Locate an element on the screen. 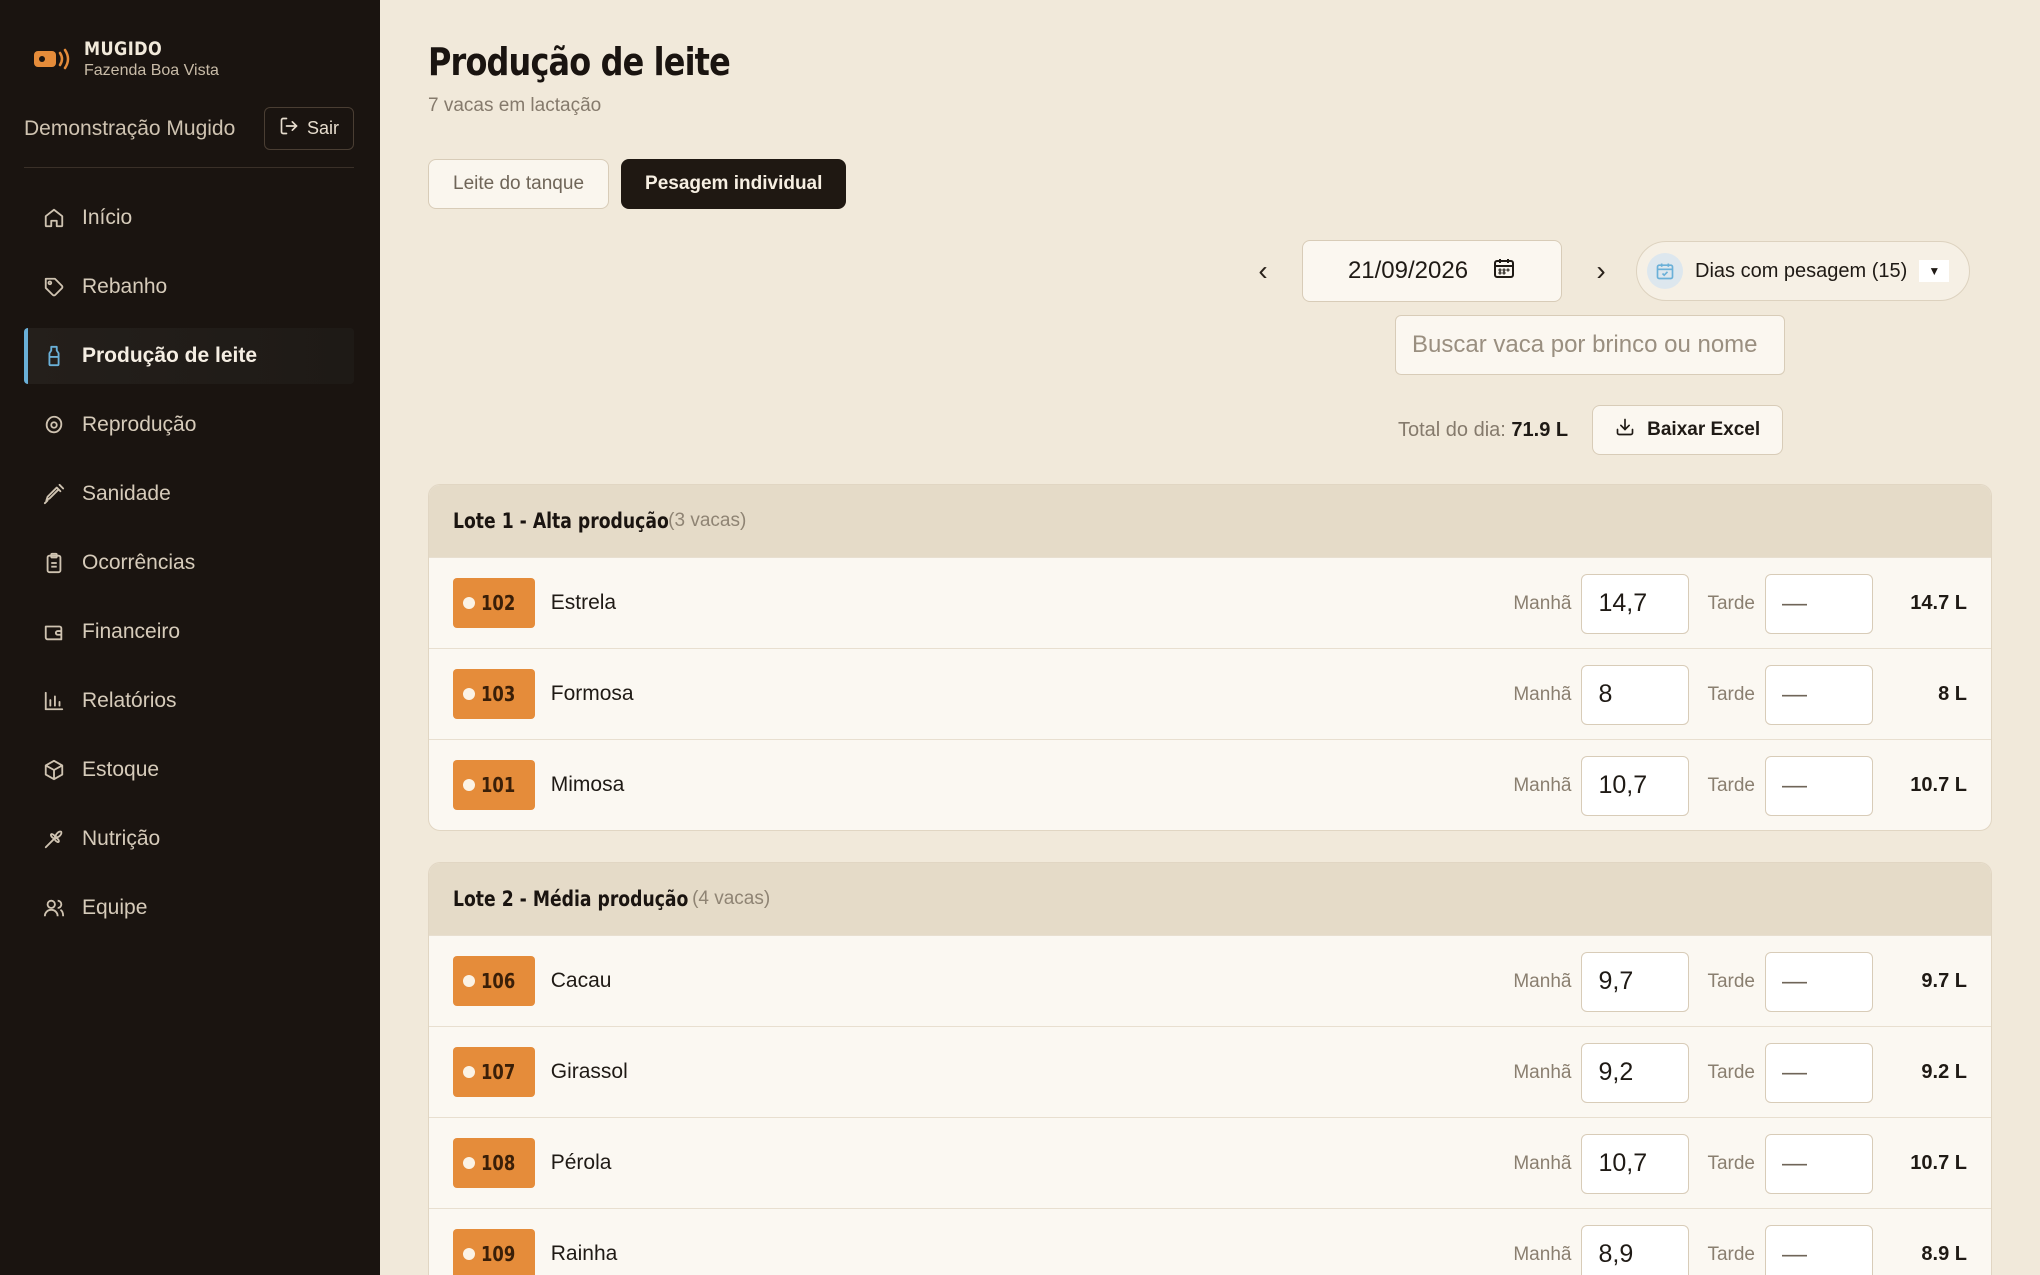  ear-tag-badge: 103 is located at coordinates (494, 694).